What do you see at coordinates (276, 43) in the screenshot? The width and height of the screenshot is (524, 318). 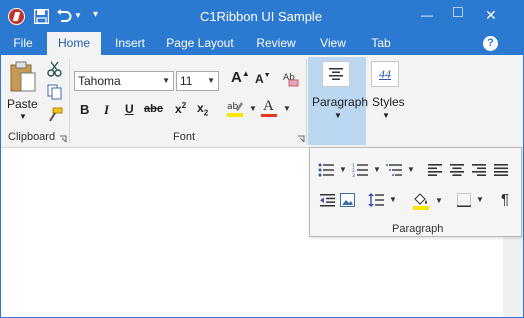 I see `tab-review: Review` at bounding box center [276, 43].